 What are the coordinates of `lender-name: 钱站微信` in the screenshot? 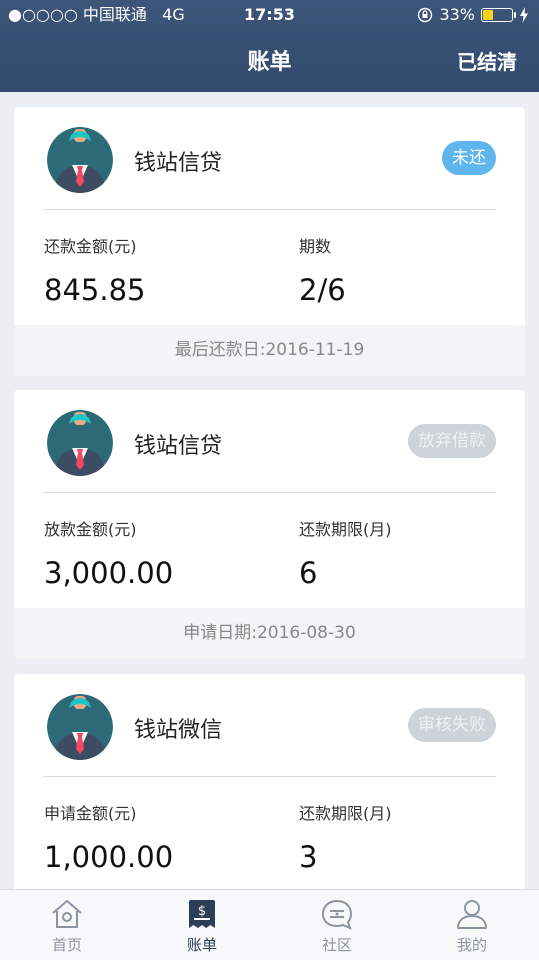 It's located at (178, 730).